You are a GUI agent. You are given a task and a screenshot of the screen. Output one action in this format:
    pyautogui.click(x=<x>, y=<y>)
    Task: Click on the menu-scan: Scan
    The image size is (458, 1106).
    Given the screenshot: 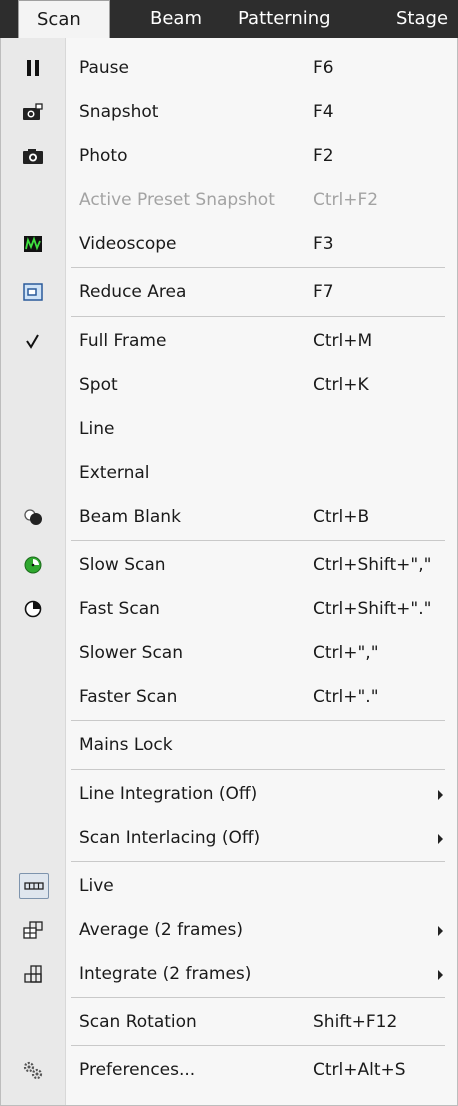 What is the action you would take?
    pyautogui.click(x=64, y=19)
    